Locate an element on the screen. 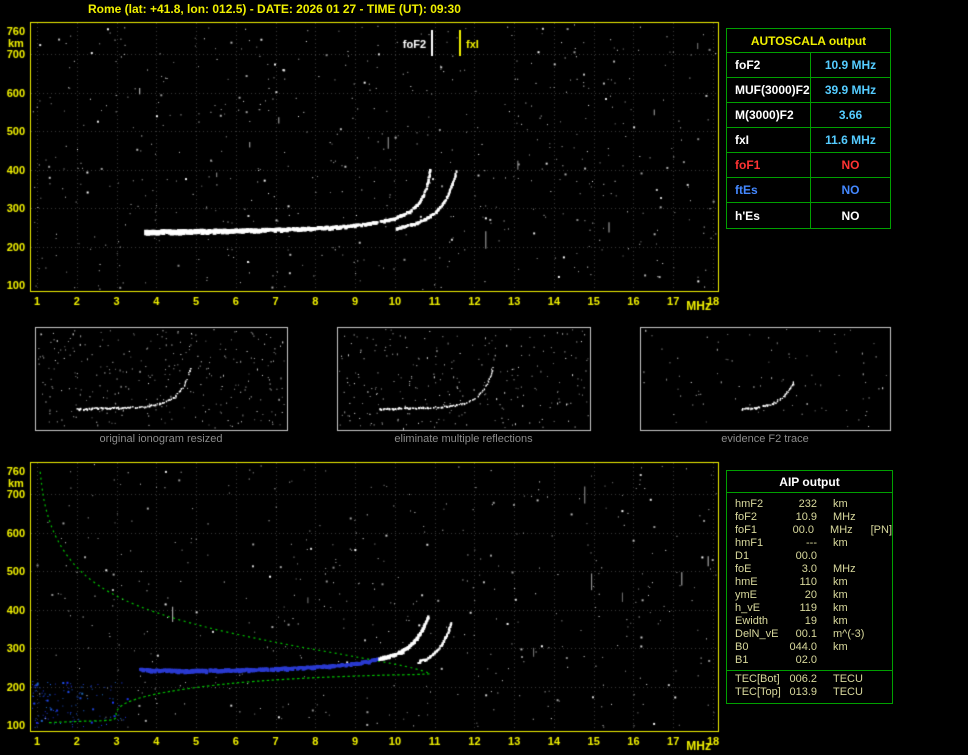  aip-row-ewidth: Ewidth 19 km is located at coordinates (809, 621).